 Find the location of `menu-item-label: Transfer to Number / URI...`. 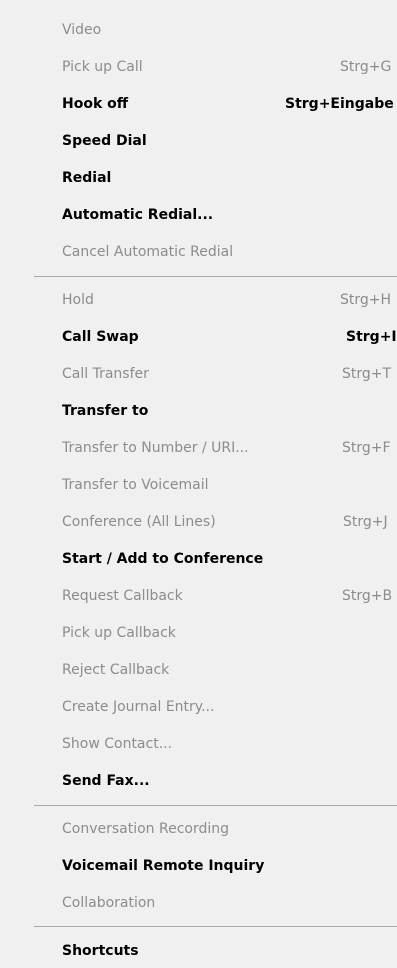

menu-item-label: Transfer to Number / URI... is located at coordinates (155, 448).